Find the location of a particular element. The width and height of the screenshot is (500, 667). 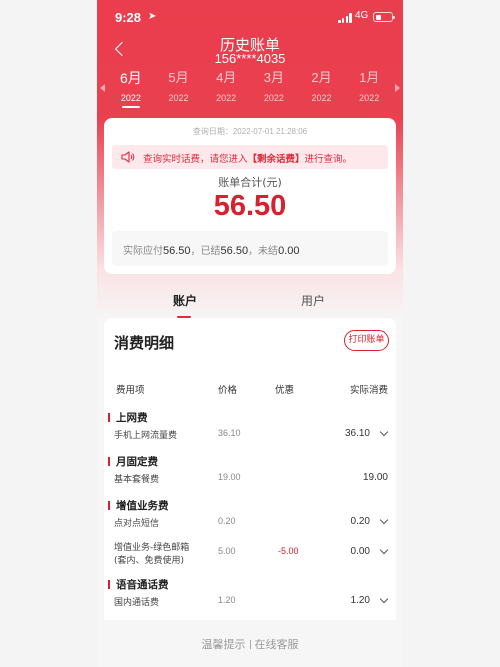

unsettled-value: 0.00 is located at coordinates (289, 251).